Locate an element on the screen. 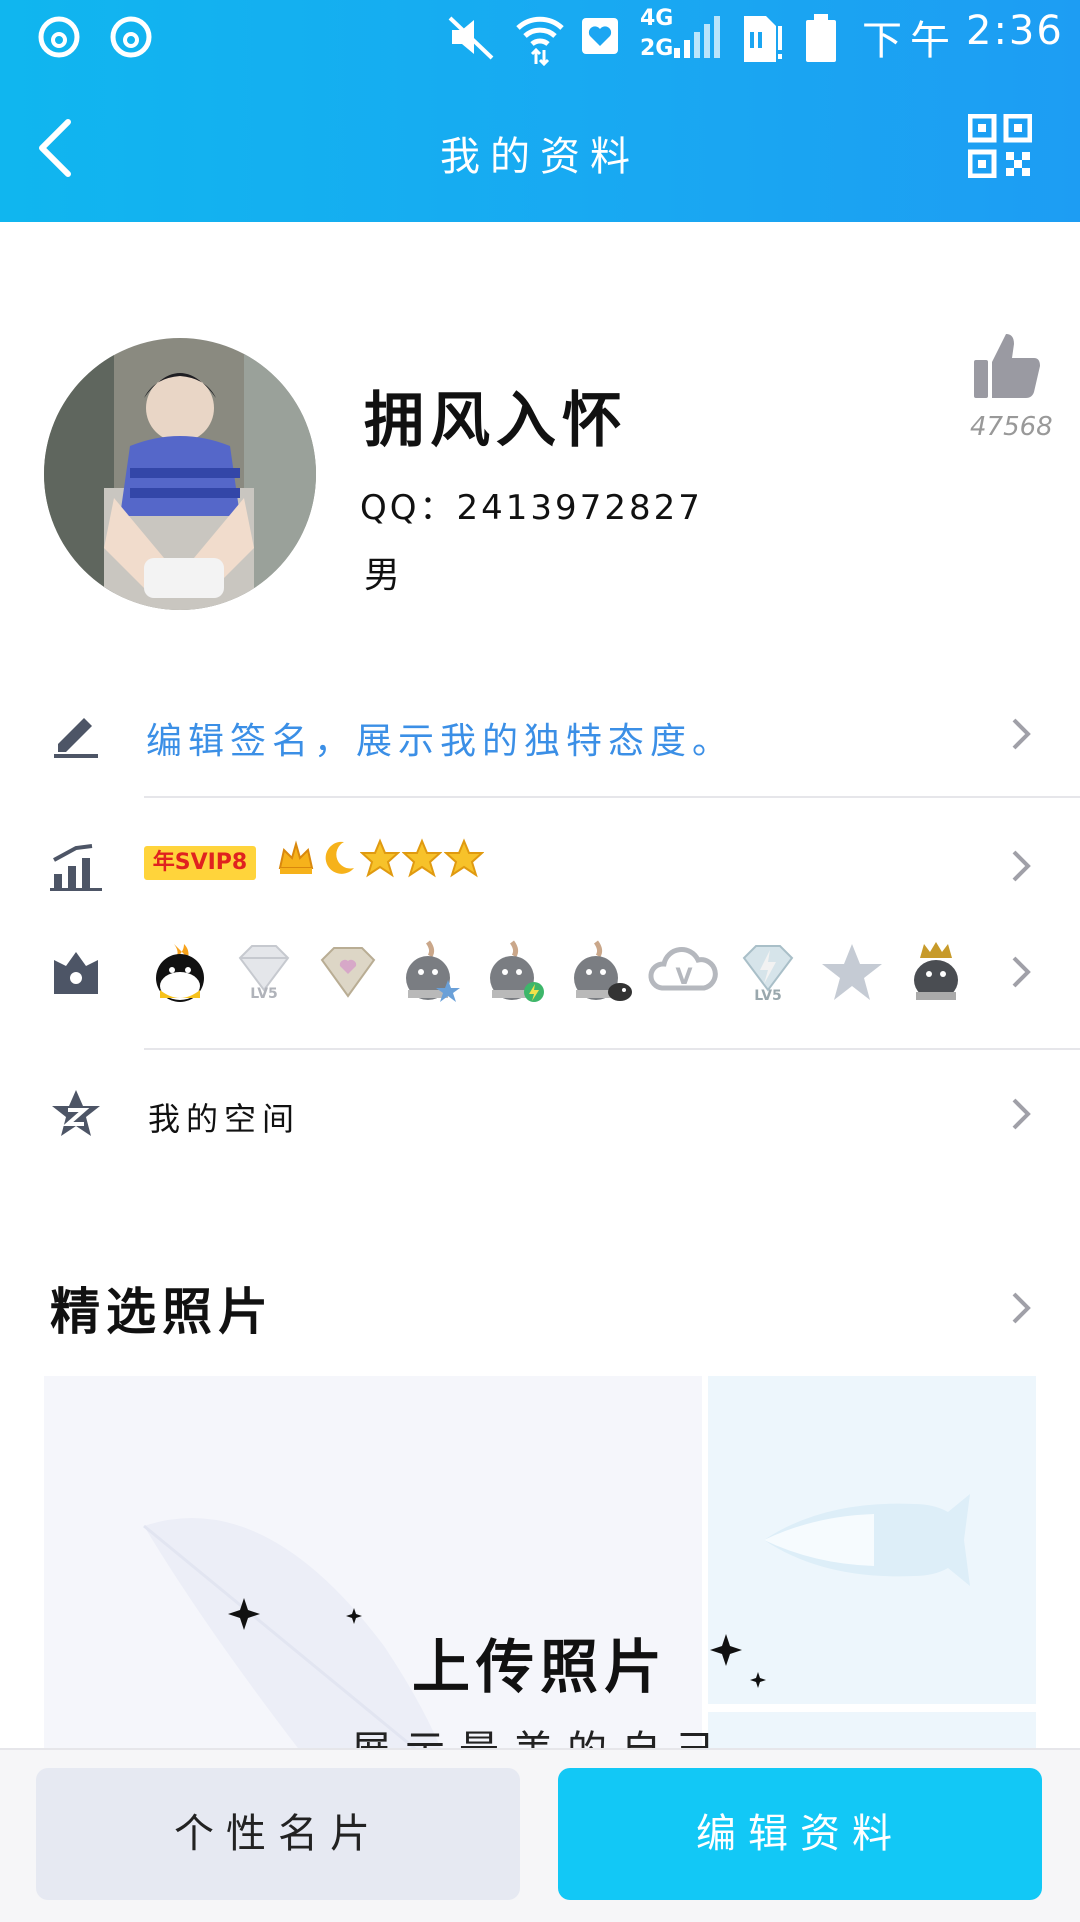  signature-prompt: 编辑签名，展示我的独特态度。 is located at coordinates (440, 738).